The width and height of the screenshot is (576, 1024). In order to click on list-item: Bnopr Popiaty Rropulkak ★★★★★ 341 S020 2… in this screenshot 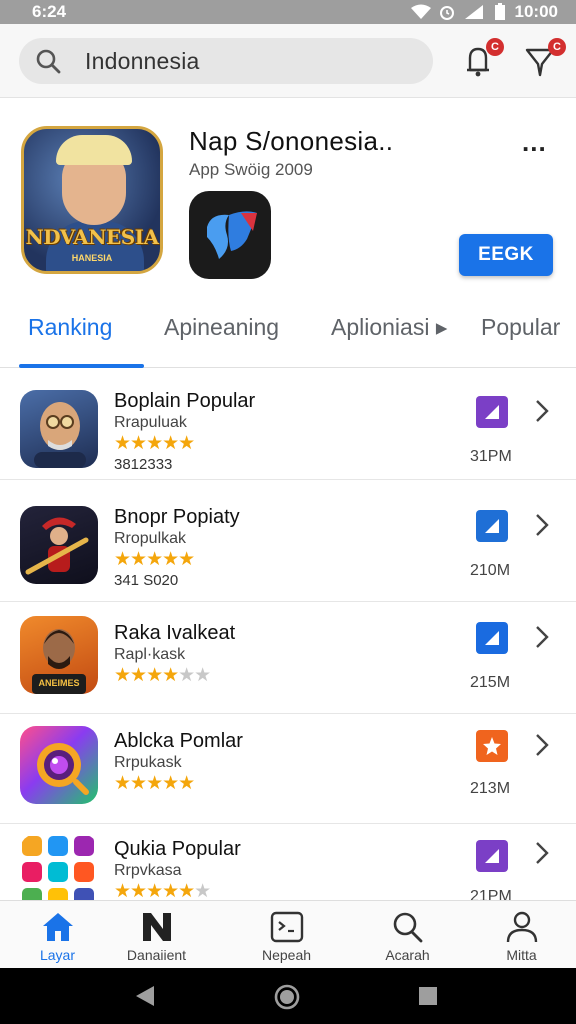, I will do `click(288, 546)`.